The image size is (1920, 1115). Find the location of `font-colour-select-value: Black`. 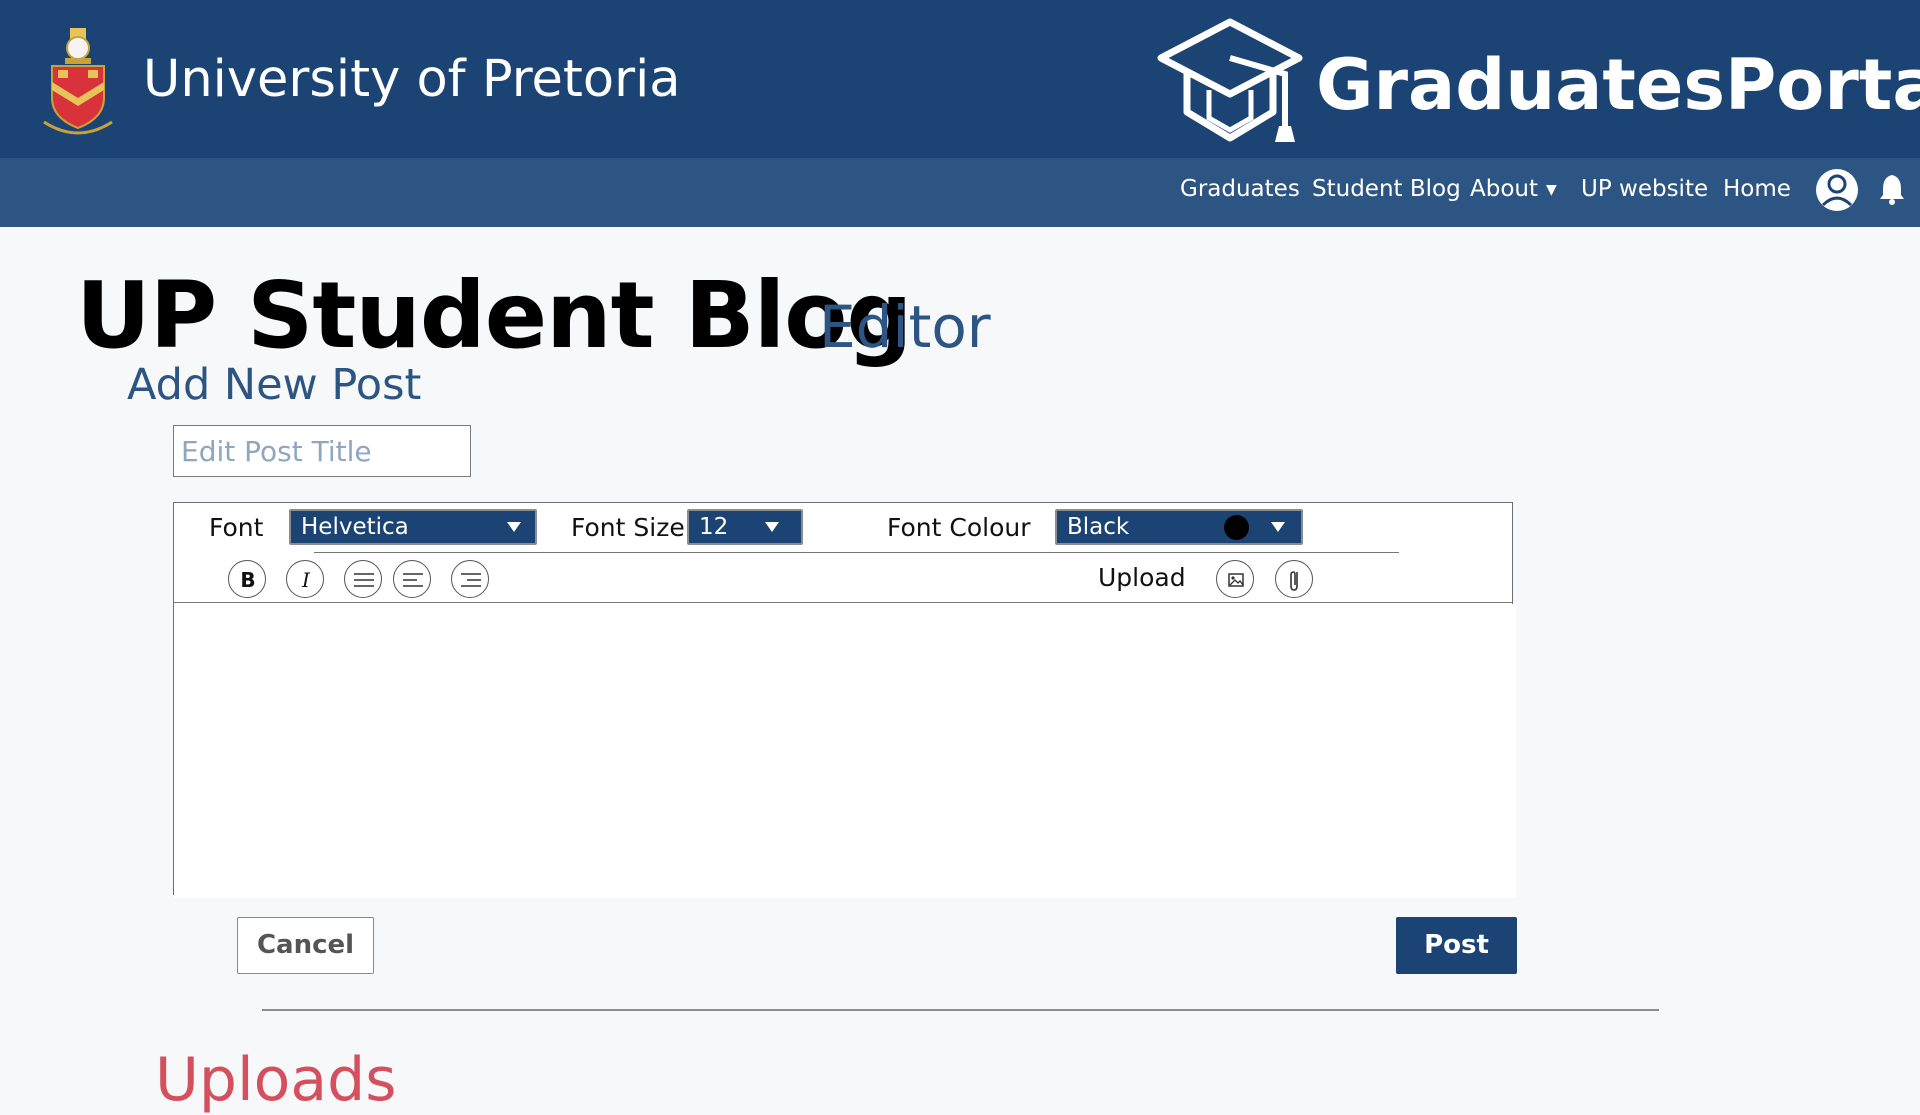

font-colour-select-value: Black is located at coordinates (1098, 527).